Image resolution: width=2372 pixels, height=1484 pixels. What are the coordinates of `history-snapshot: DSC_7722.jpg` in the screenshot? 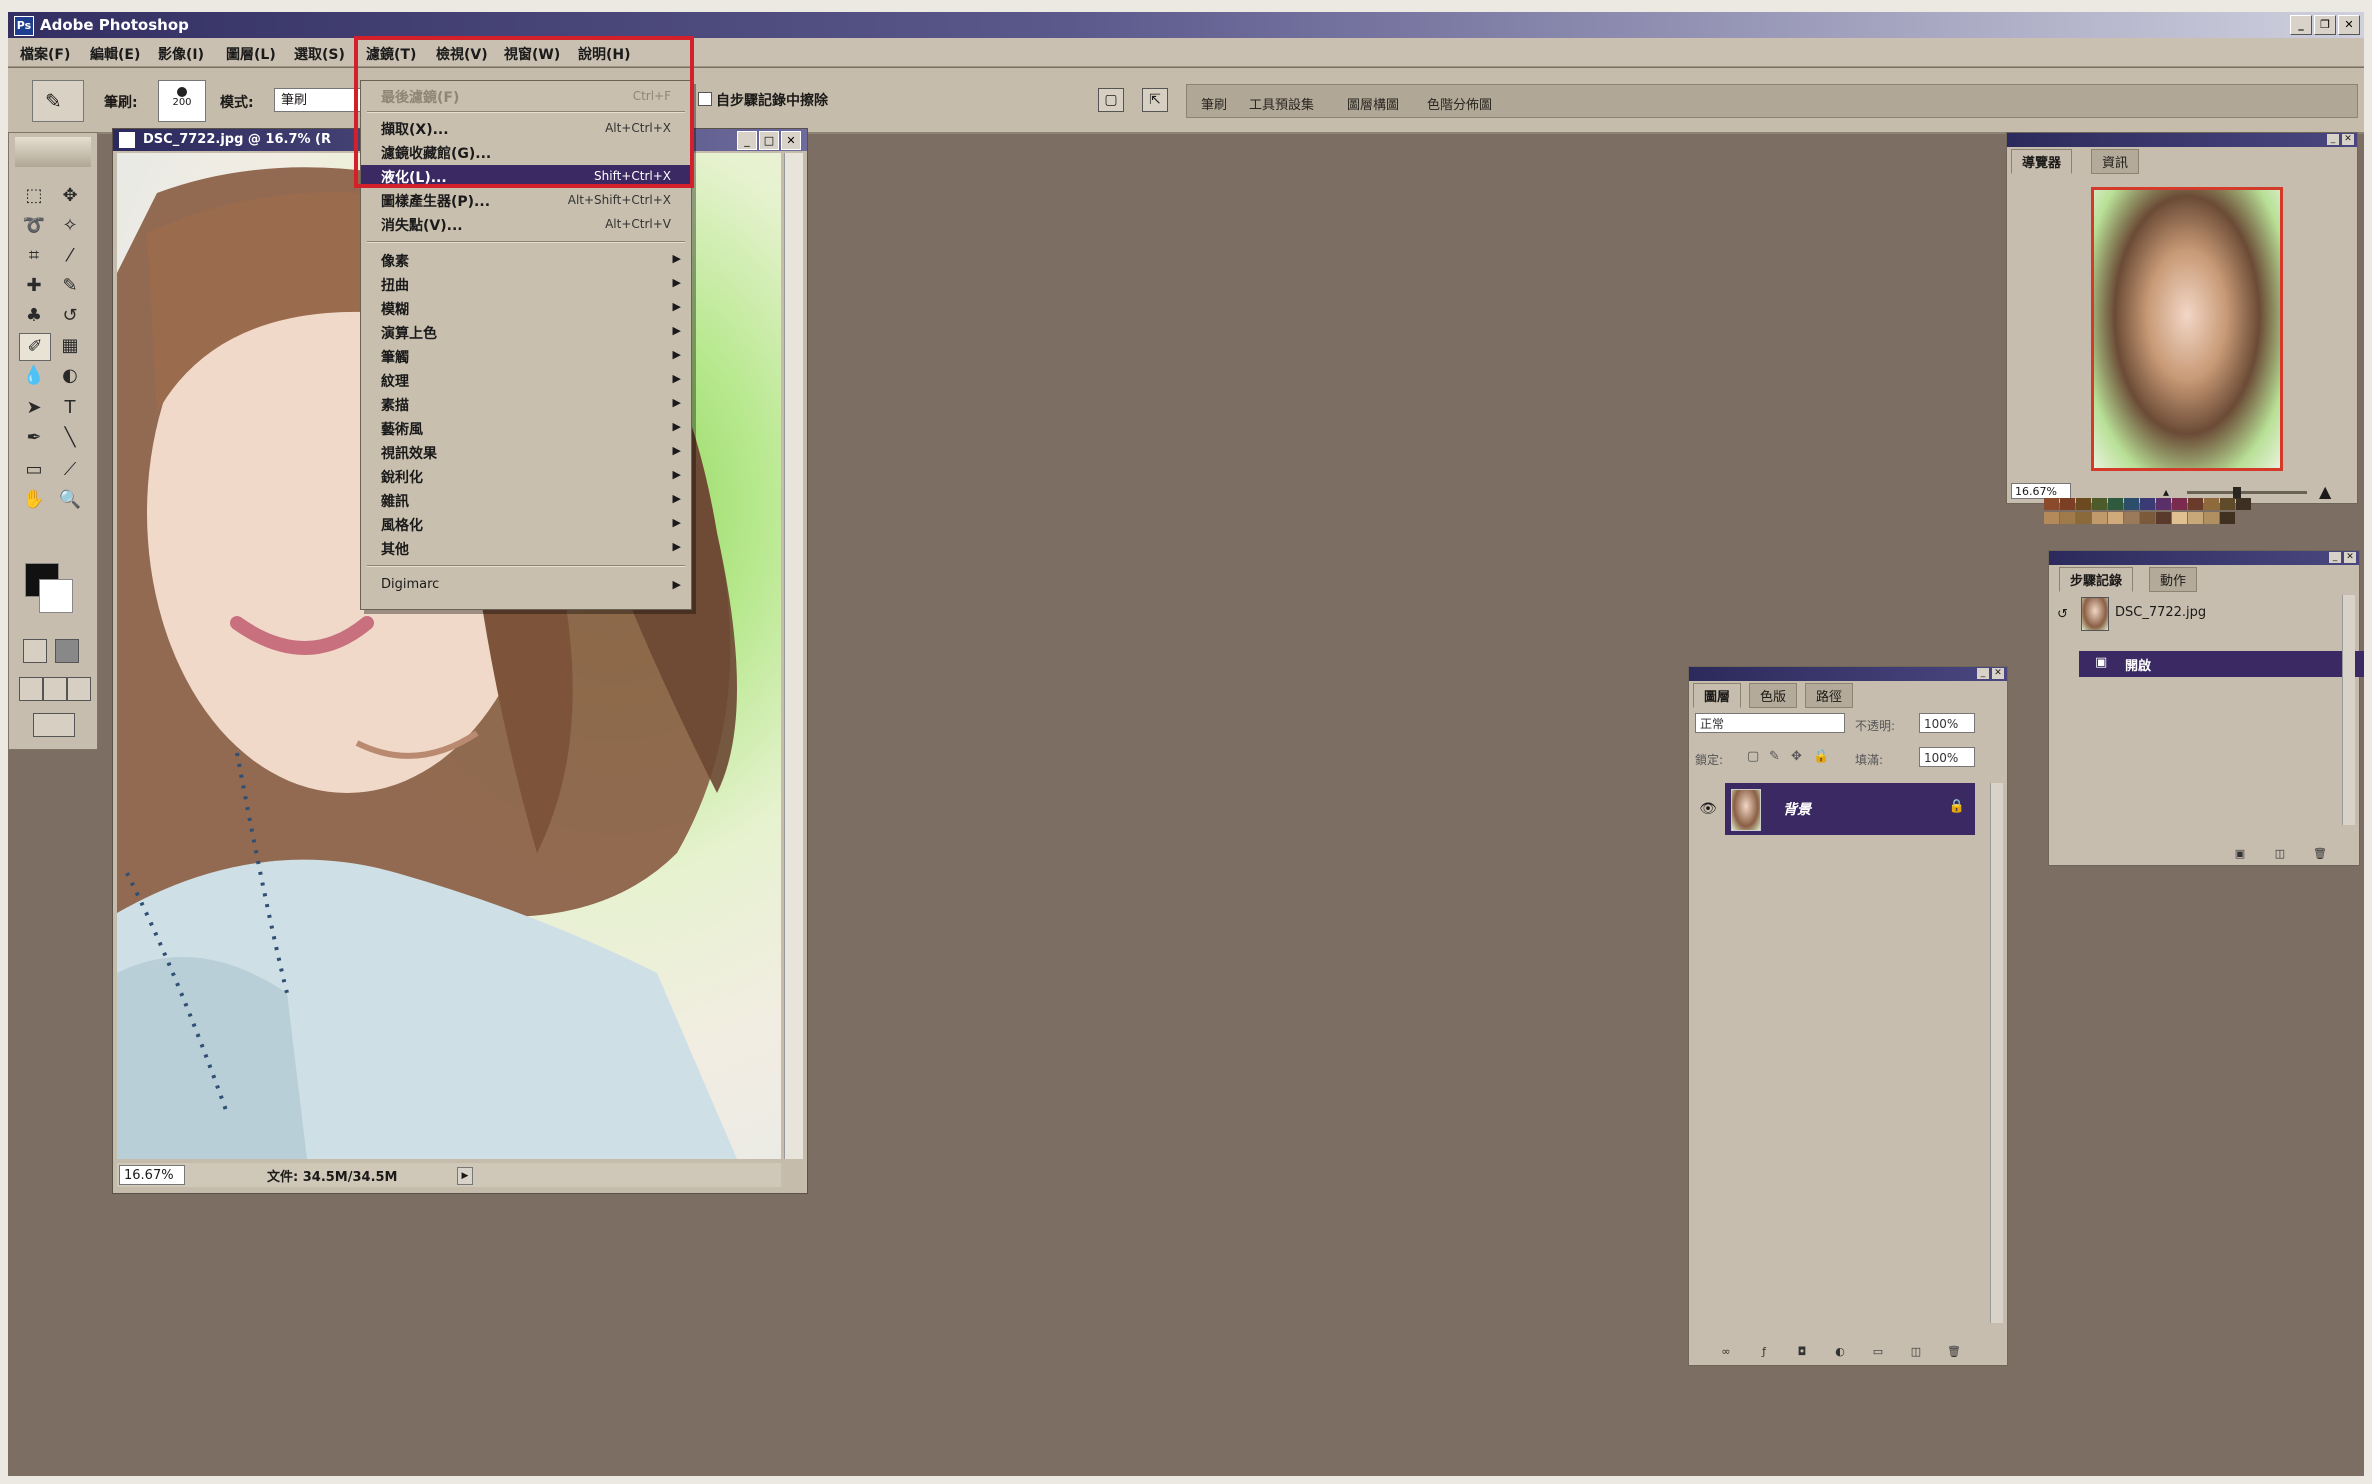 It's located at (2215, 613).